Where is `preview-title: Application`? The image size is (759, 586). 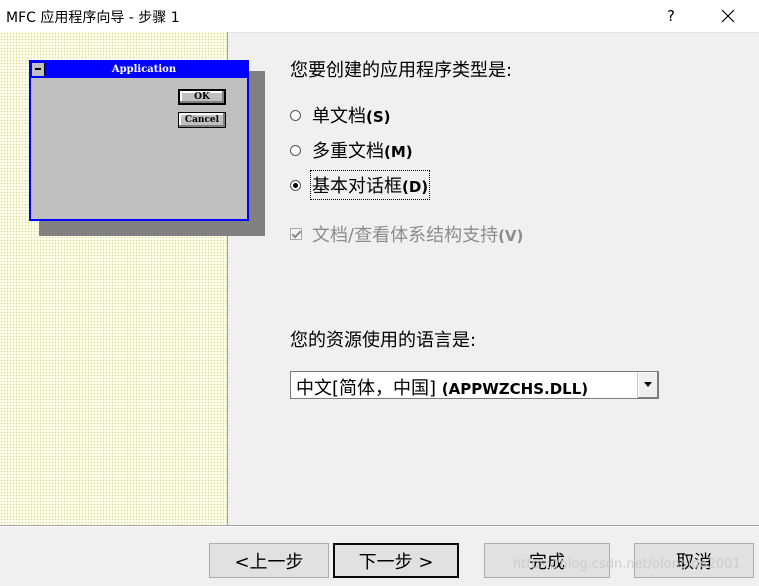
preview-title: Application is located at coordinates (144, 69).